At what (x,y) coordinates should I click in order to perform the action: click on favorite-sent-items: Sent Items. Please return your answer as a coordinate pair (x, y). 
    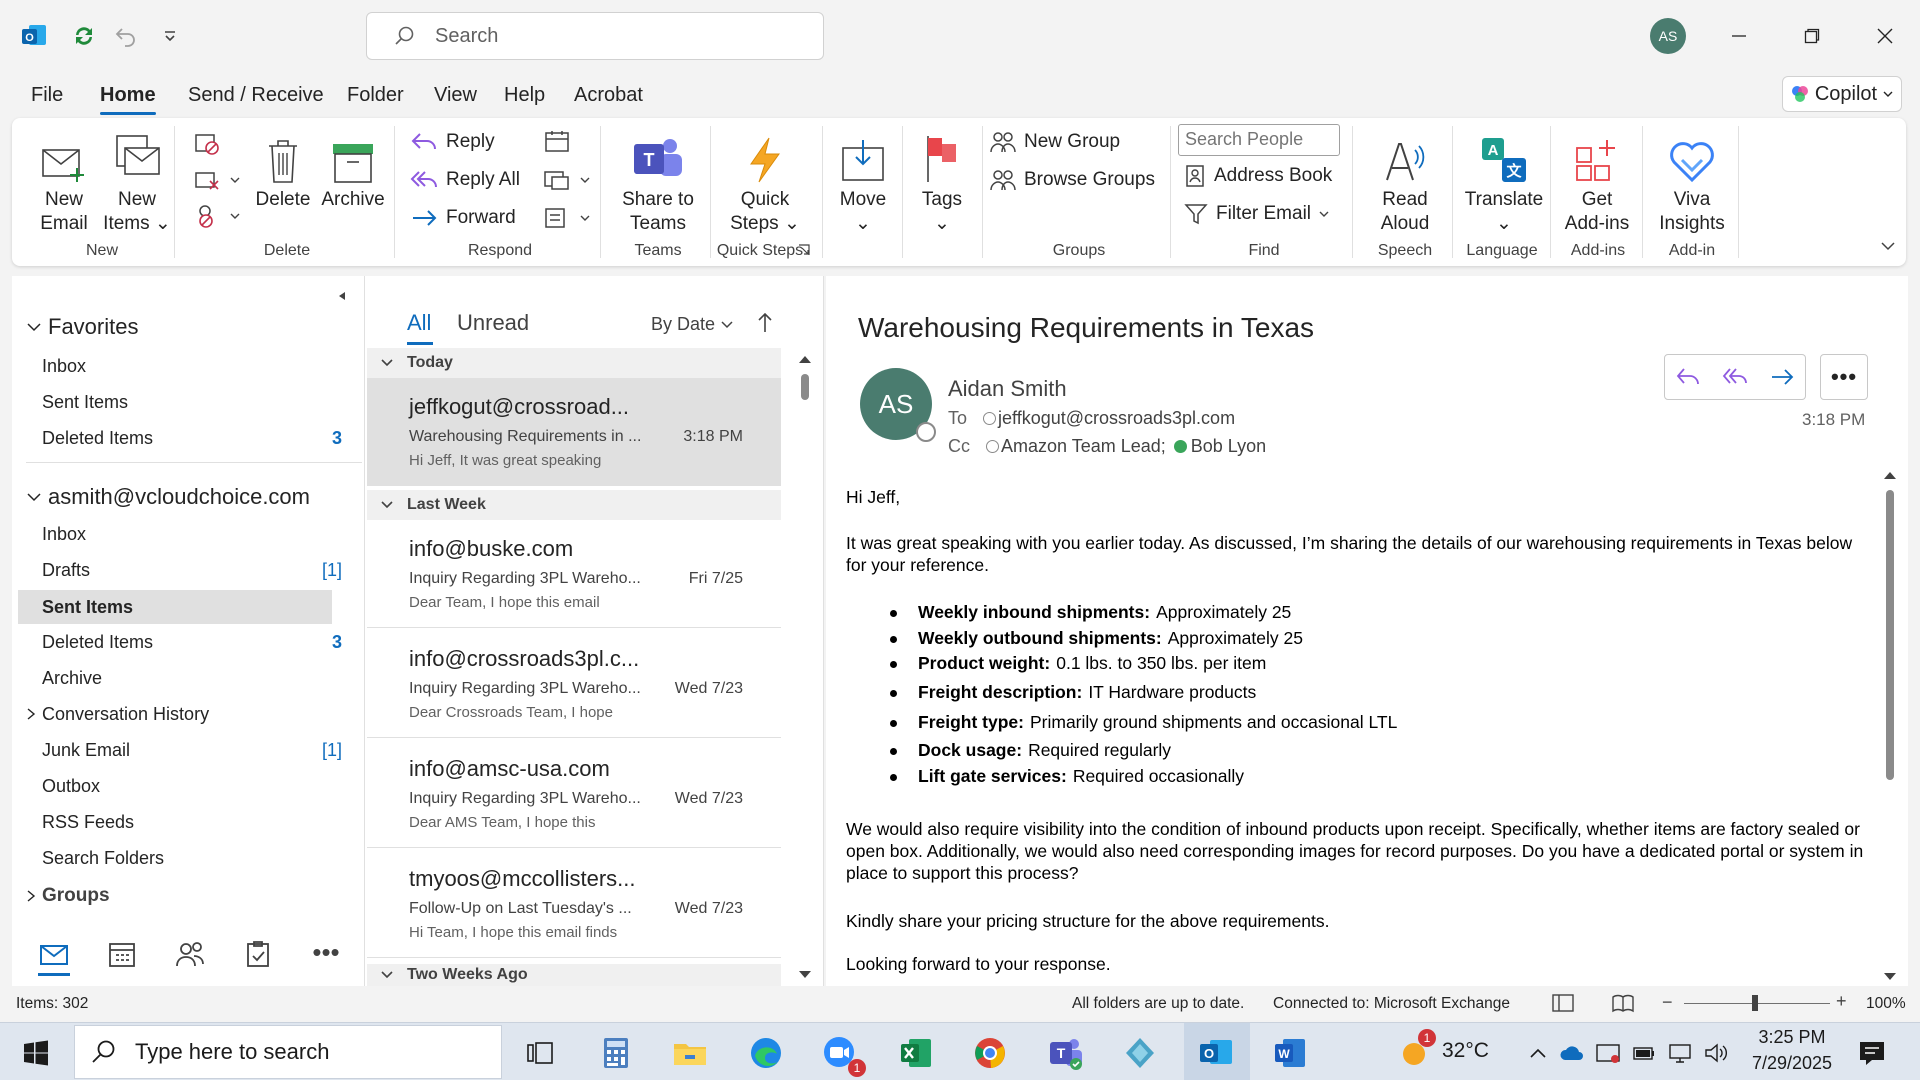
    Looking at the image, I should click on (192, 402).